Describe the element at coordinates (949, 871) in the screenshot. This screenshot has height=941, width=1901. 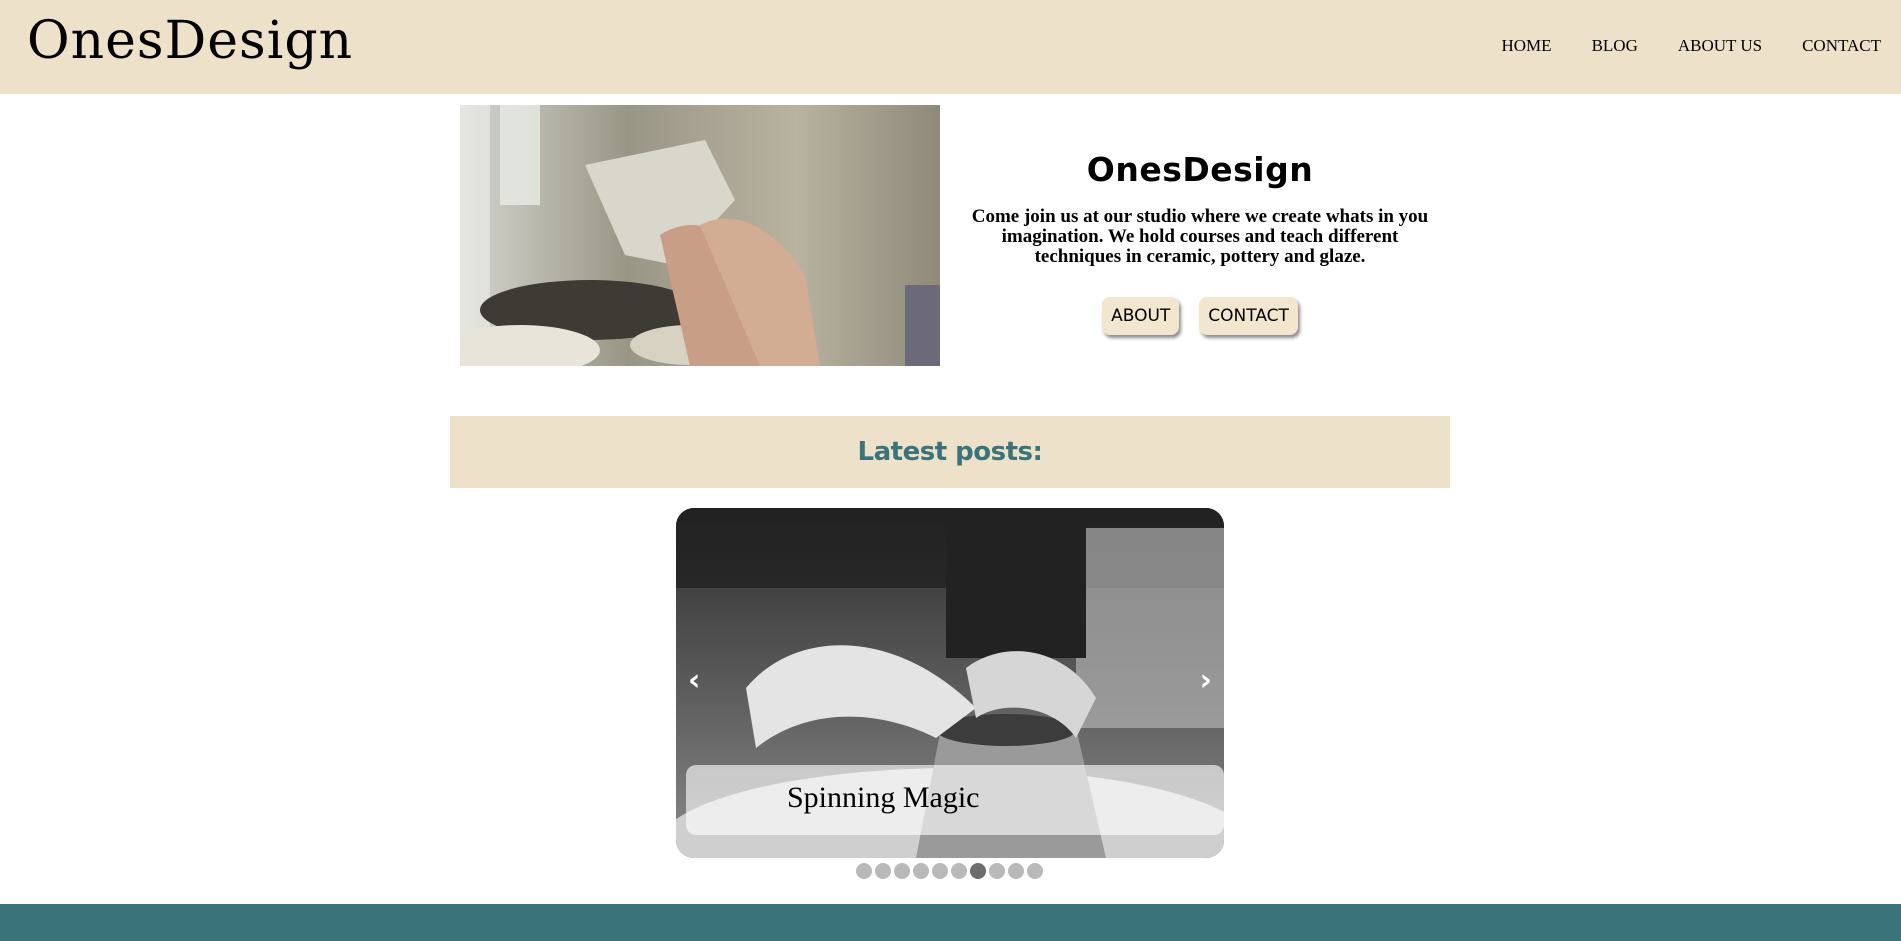
I see `slider-dots` at that location.